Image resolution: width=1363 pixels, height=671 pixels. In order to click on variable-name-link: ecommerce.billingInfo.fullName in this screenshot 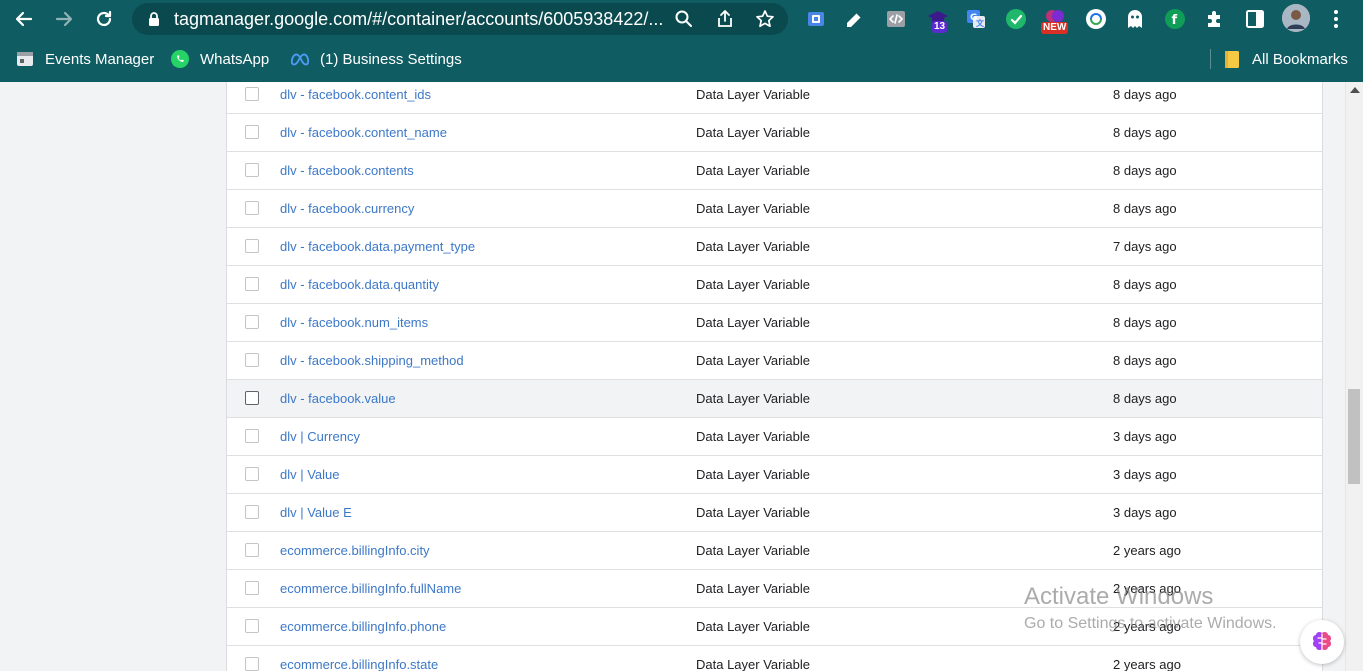, I will do `click(370, 588)`.